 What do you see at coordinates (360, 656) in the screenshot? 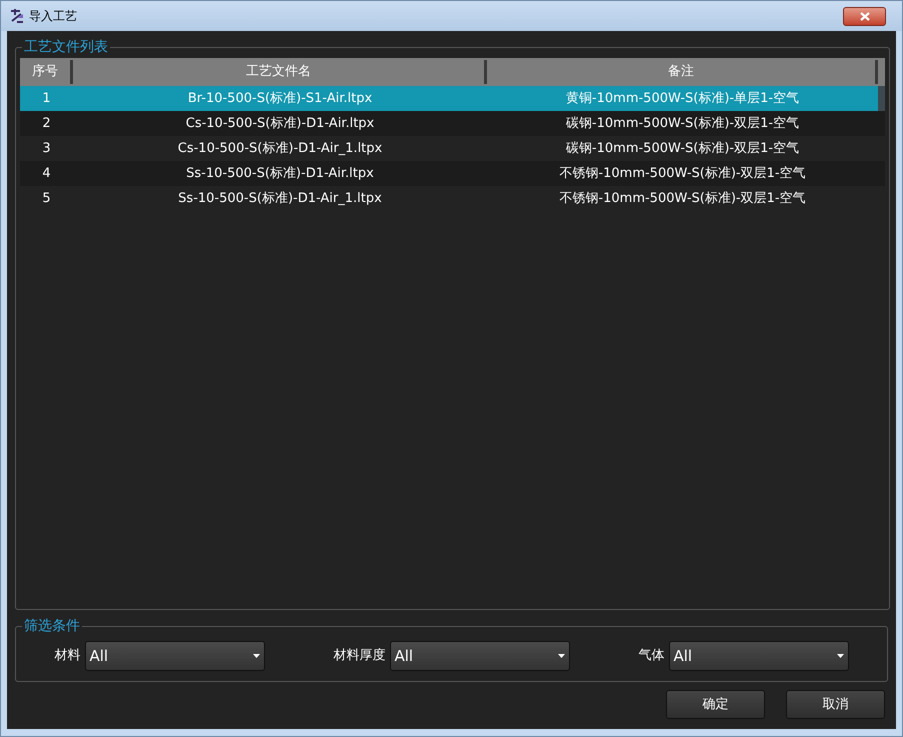
I see `filter-label: 材料厚度` at bounding box center [360, 656].